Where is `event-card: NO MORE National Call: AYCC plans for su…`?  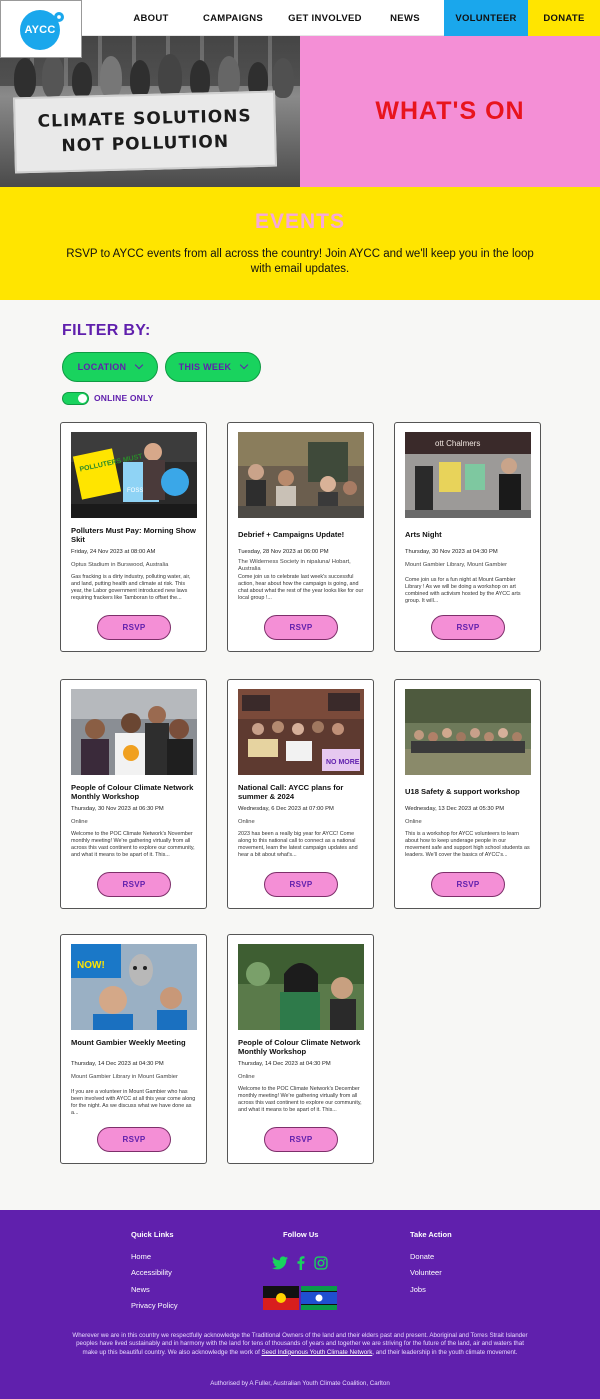 event-card: NO MORE National Call: AYCC plans for su… is located at coordinates (300, 794).